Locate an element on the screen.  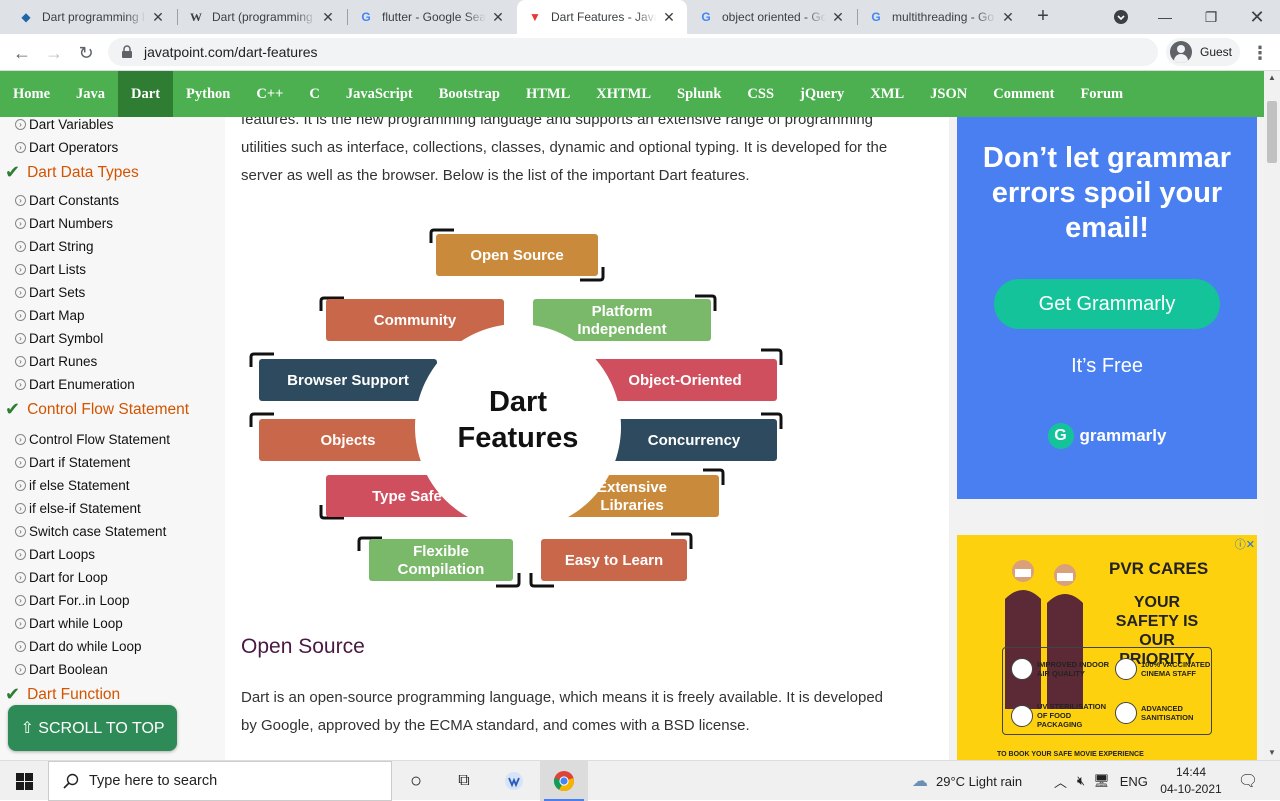
sidebar-item-dart-for-loop: › Dart for Loop is located at coordinates (61, 577).